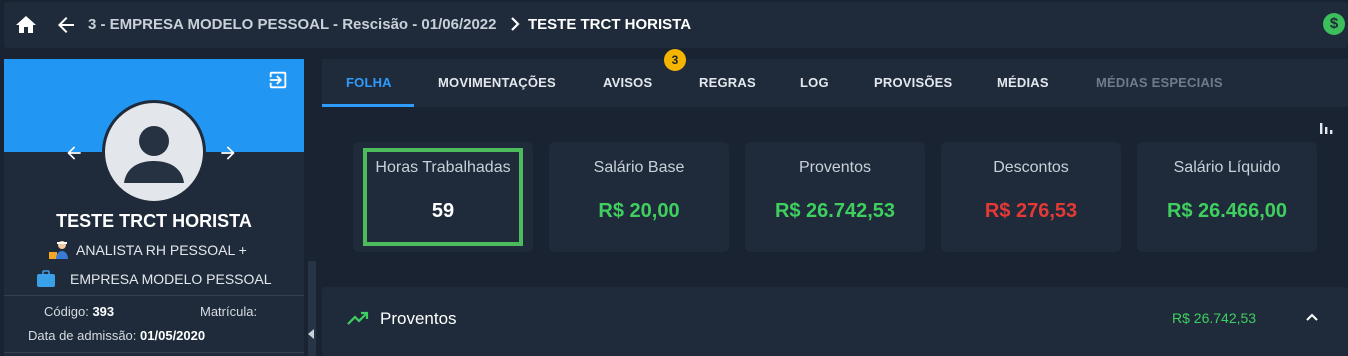 The image size is (1348, 356). I want to click on worker-icon, so click(58, 250).